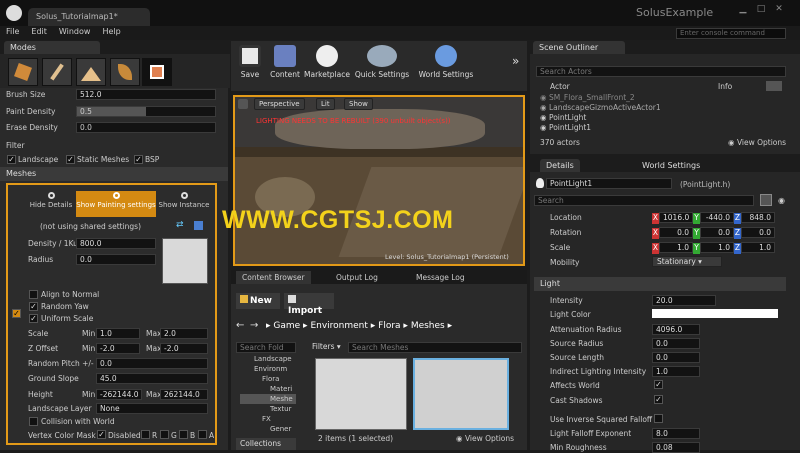 This screenshot has height=453, width=800. Describe the element at coordinates (560, 165) in the screenshot. I see `details-tab: Details` at that location.